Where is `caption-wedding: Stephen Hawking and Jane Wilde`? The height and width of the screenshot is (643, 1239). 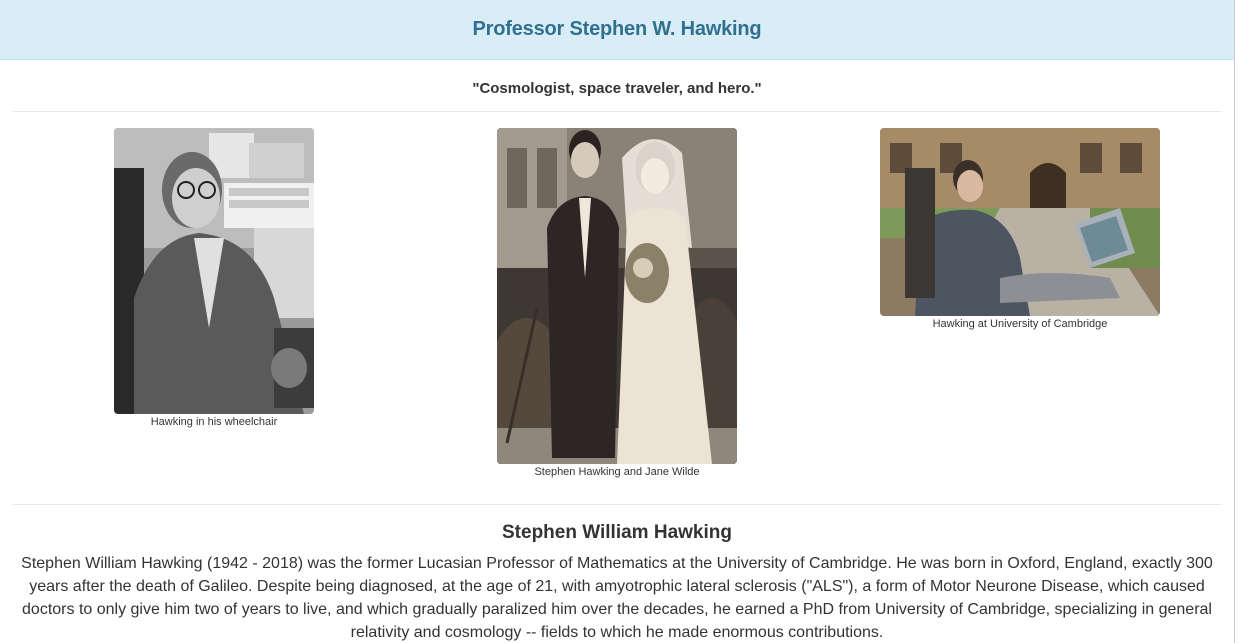 caption-wedding: Stephen Hawking and Jane Wilde is located at coordinates (617, 472).